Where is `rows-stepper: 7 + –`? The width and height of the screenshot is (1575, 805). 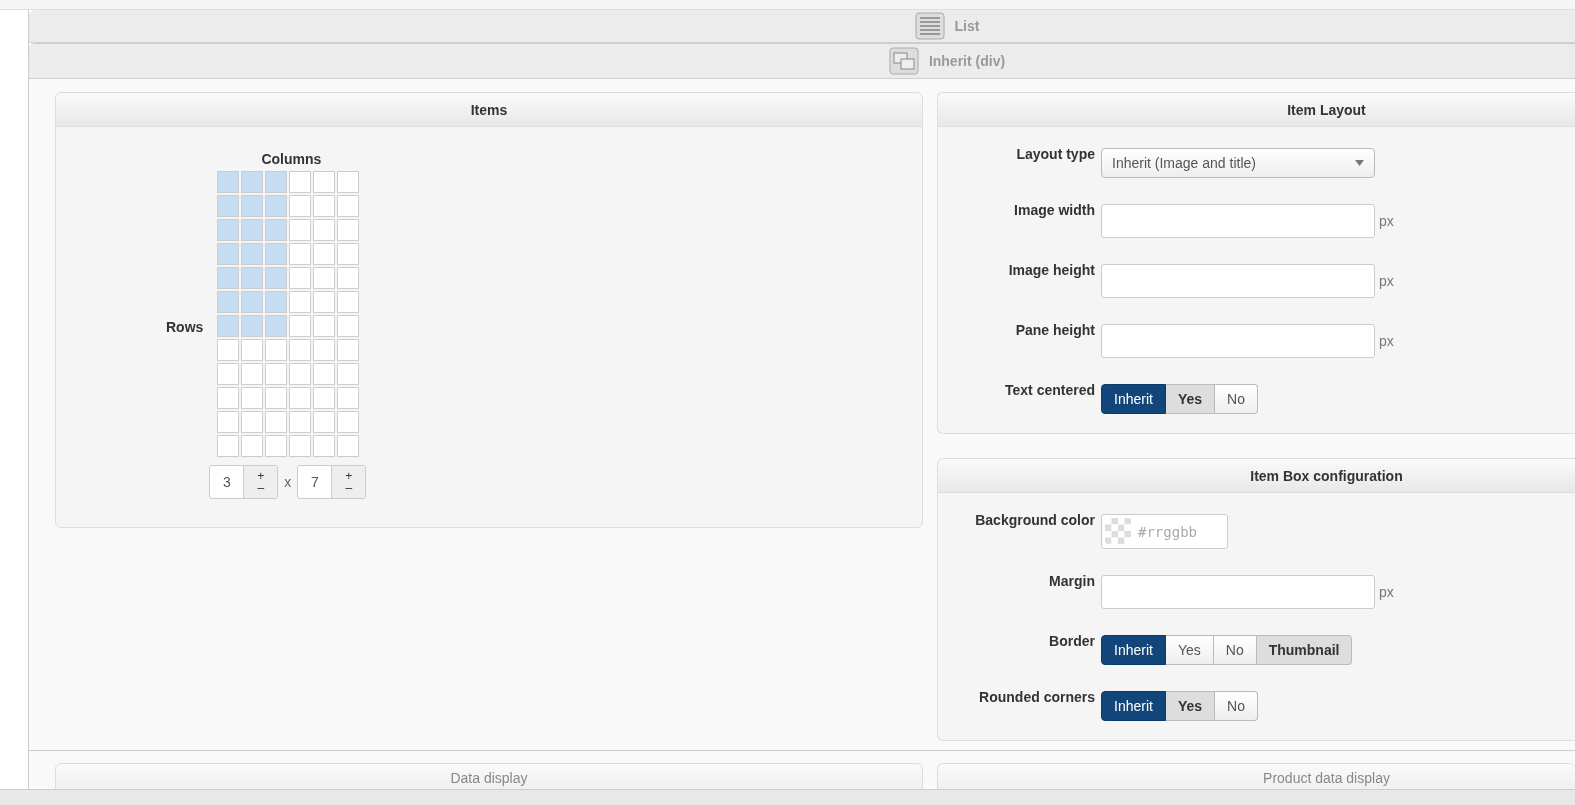
rows-stepper: 7 + – is located at coordinates (332, 482).